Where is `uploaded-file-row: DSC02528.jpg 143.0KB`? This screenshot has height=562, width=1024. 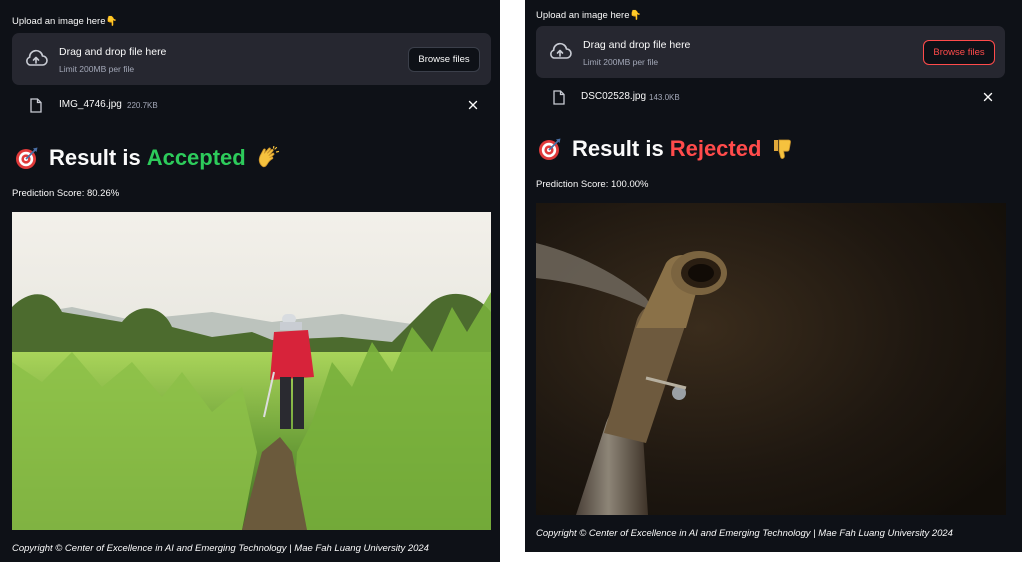 uploaded-file-row: DSC02528.jpg 143.0KB is located at coordinates (773, 98).